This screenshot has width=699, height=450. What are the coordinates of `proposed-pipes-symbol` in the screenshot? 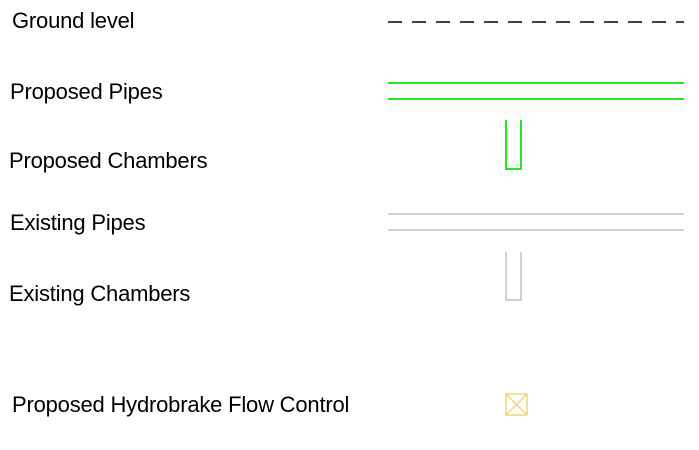 It's located at (536, 91).